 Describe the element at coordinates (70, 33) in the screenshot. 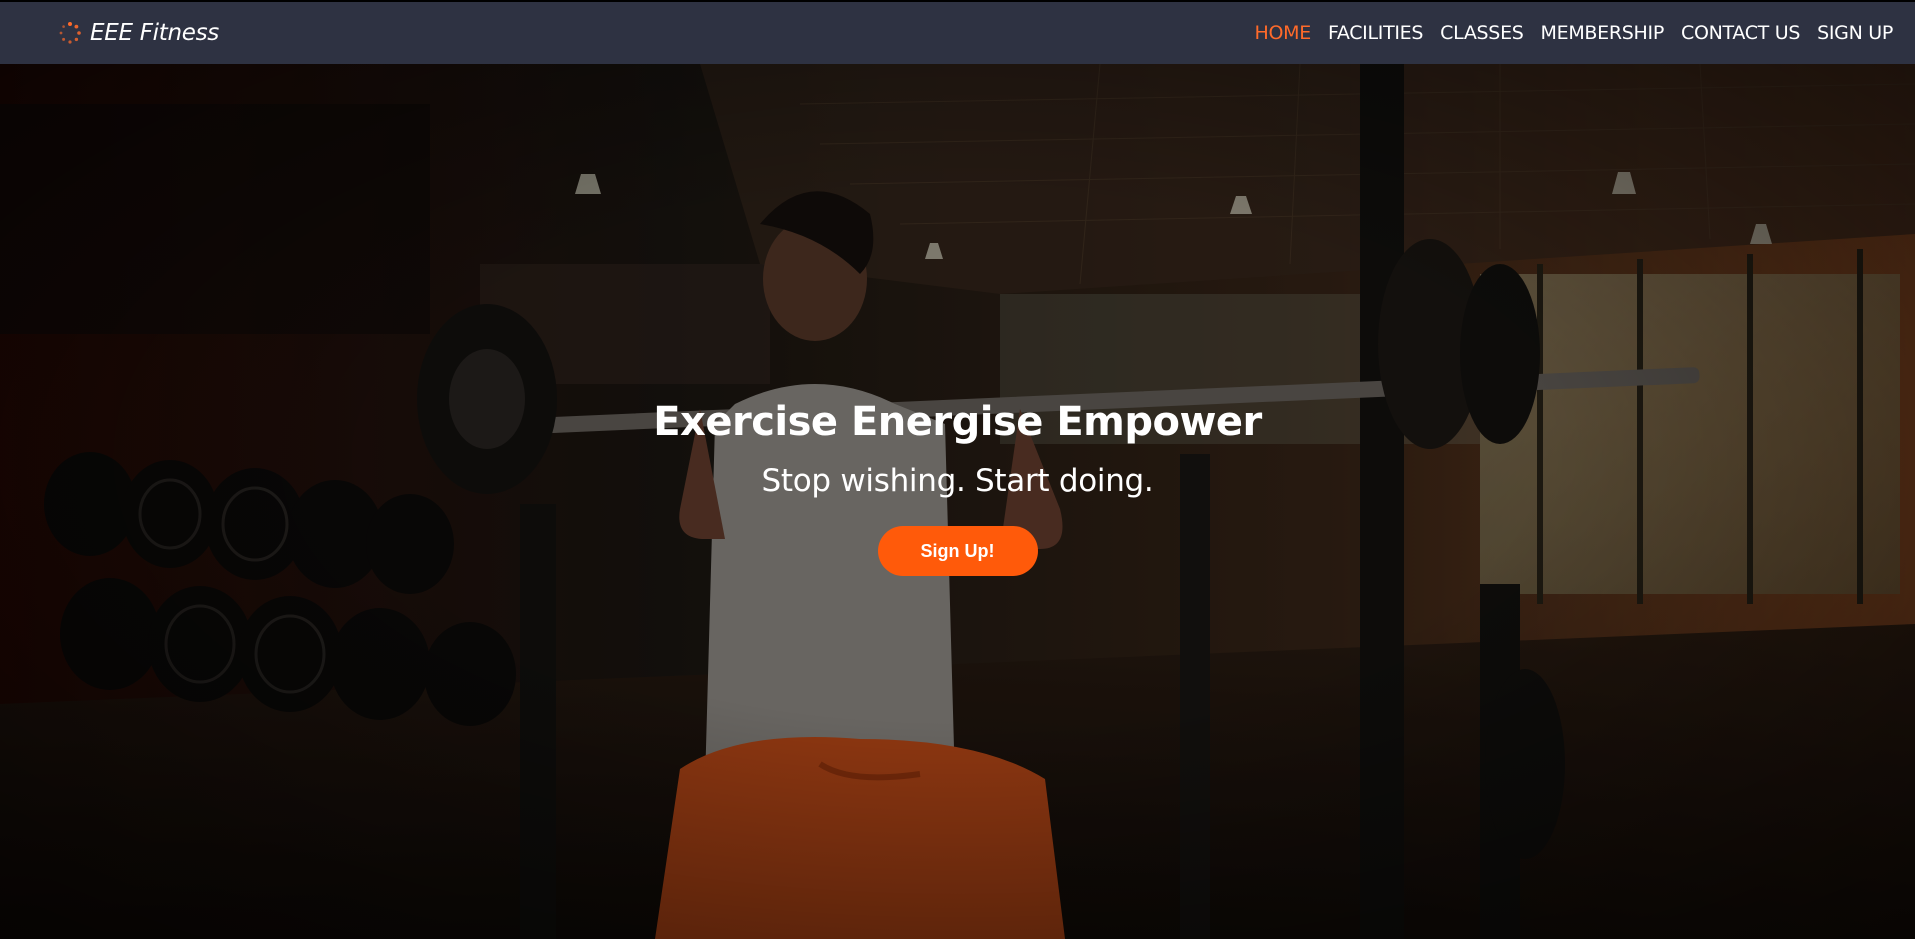

I see `spinner-dots-icon` at that location.